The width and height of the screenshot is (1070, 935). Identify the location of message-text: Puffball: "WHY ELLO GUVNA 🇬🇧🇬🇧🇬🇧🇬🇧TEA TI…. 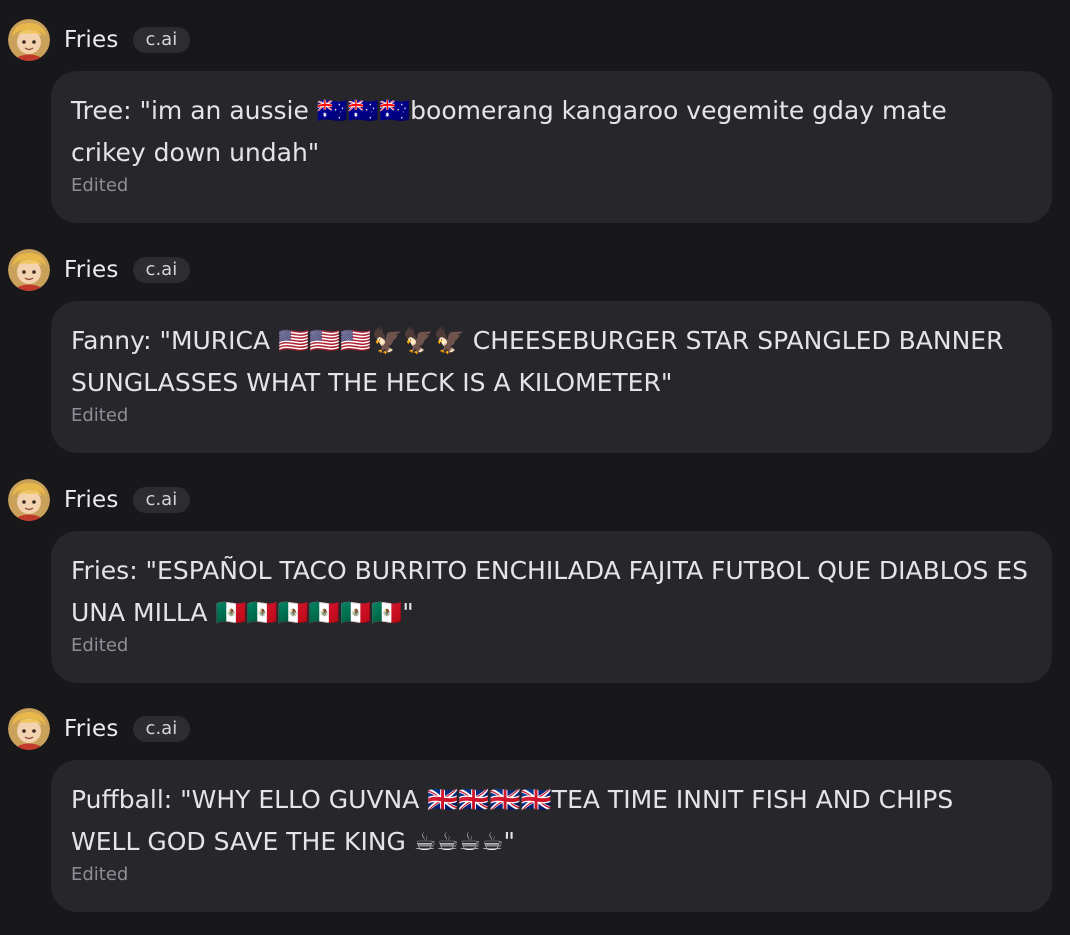
(512, 820).